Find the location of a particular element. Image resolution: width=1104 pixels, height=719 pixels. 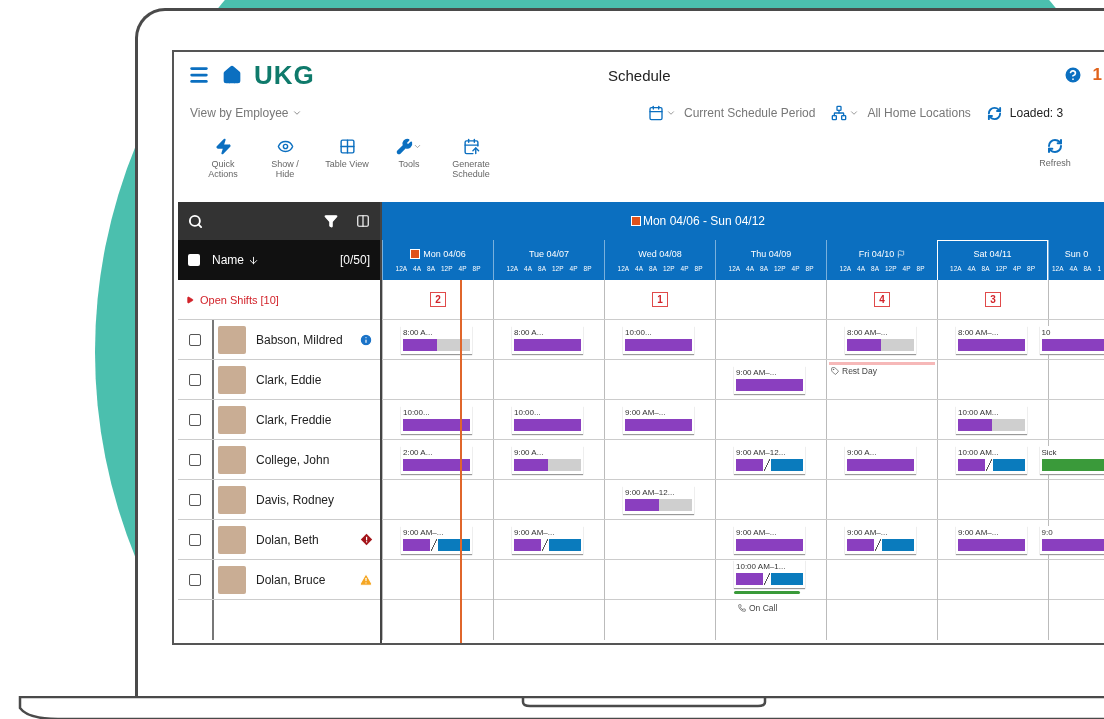

open-shift-count: 2 is located at coordinates (438, 299).